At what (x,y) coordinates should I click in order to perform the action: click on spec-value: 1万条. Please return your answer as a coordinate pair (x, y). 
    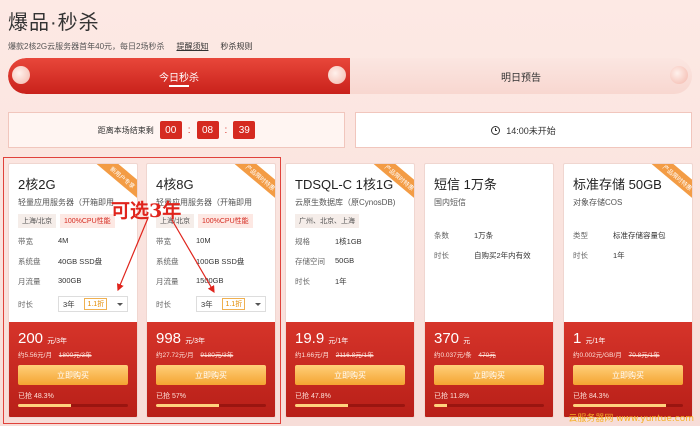
    Looking at the image, I should click on (484, 235).